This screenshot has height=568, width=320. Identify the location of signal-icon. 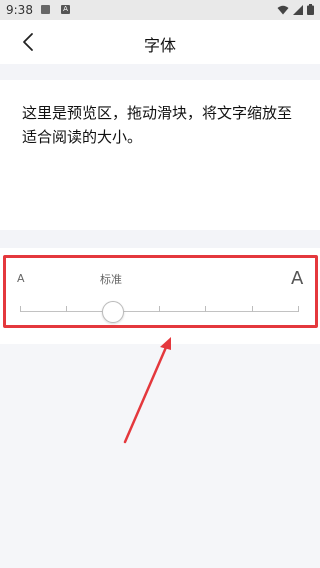
(298, 9).